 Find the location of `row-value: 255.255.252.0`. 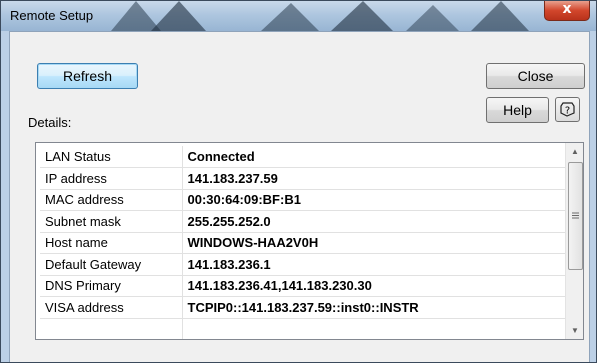

row-value: 255.255.252.0 is located at coordinates (376, 221).